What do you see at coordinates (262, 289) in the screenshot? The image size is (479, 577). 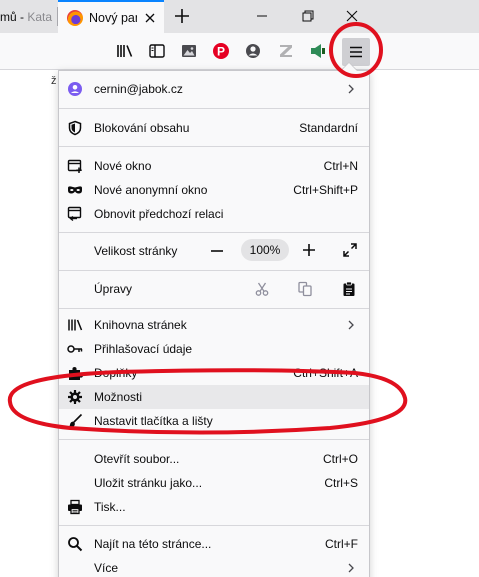 I see `scissors-icon` at bounding box center [262, 289].